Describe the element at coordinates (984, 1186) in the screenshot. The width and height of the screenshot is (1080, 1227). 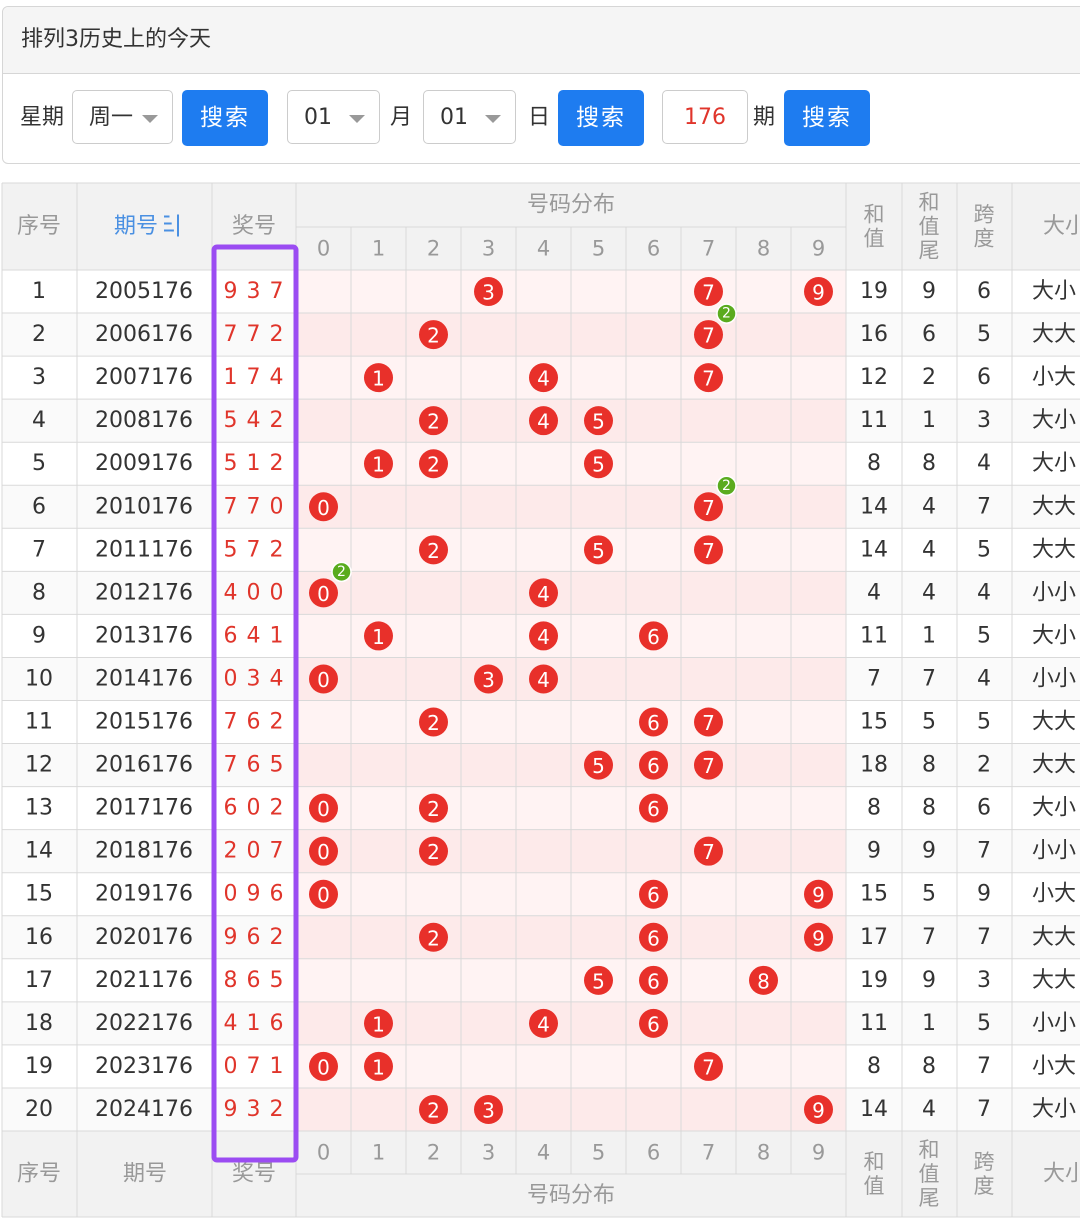
I see `svg-text: 度` at that location.